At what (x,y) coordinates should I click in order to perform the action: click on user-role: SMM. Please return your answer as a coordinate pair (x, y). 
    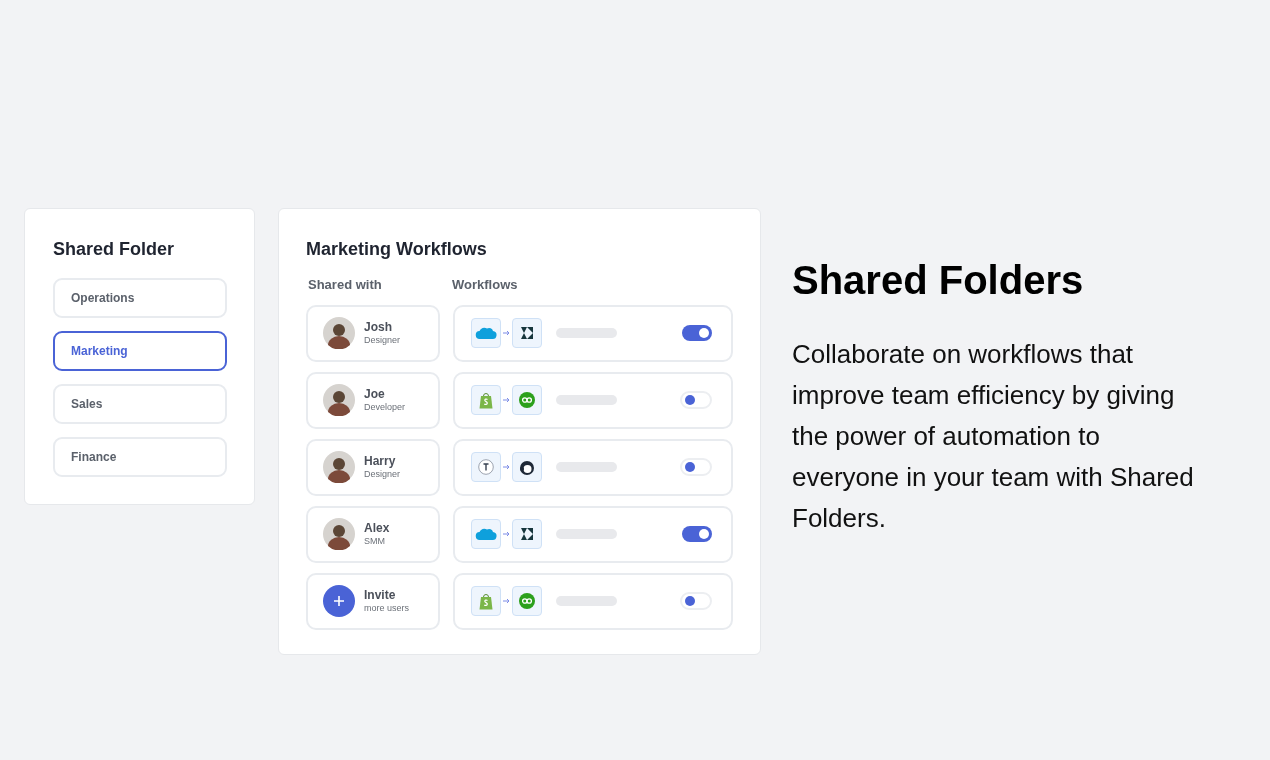
    Looking at the image, I should click on (375, 541).